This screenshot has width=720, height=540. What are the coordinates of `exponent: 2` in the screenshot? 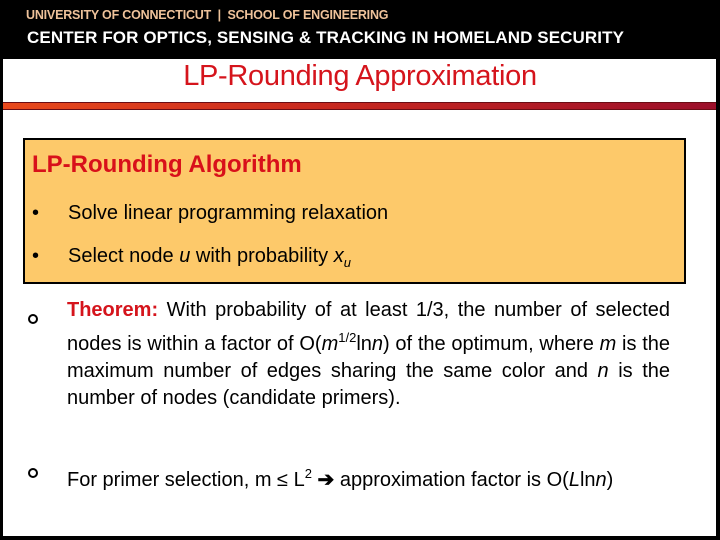 It's located at (308, 473).